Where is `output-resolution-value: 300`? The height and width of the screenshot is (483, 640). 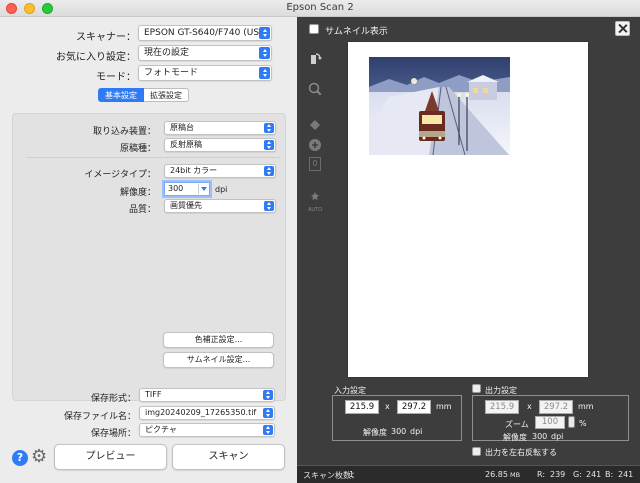
output-resolution-value: 300 is located at coordinates (540, 436).